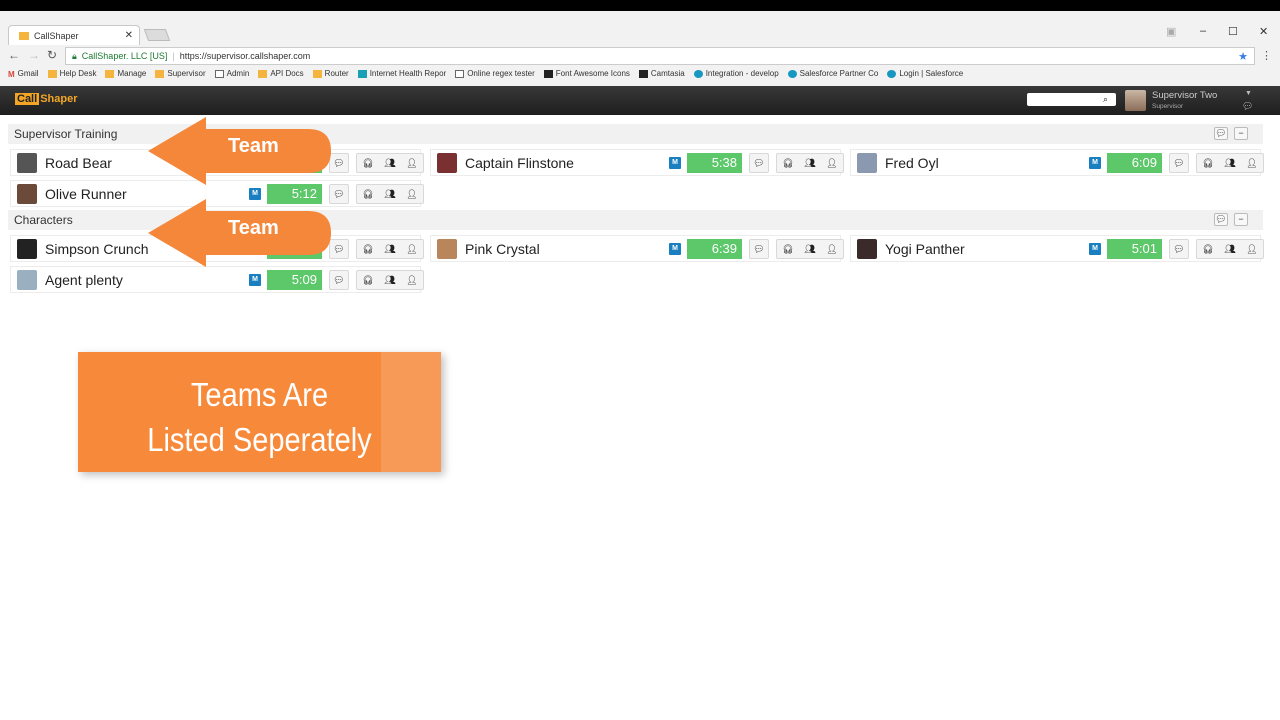 The image size is (1280, 720). I want to click on folder-icon, so click(24, 35).